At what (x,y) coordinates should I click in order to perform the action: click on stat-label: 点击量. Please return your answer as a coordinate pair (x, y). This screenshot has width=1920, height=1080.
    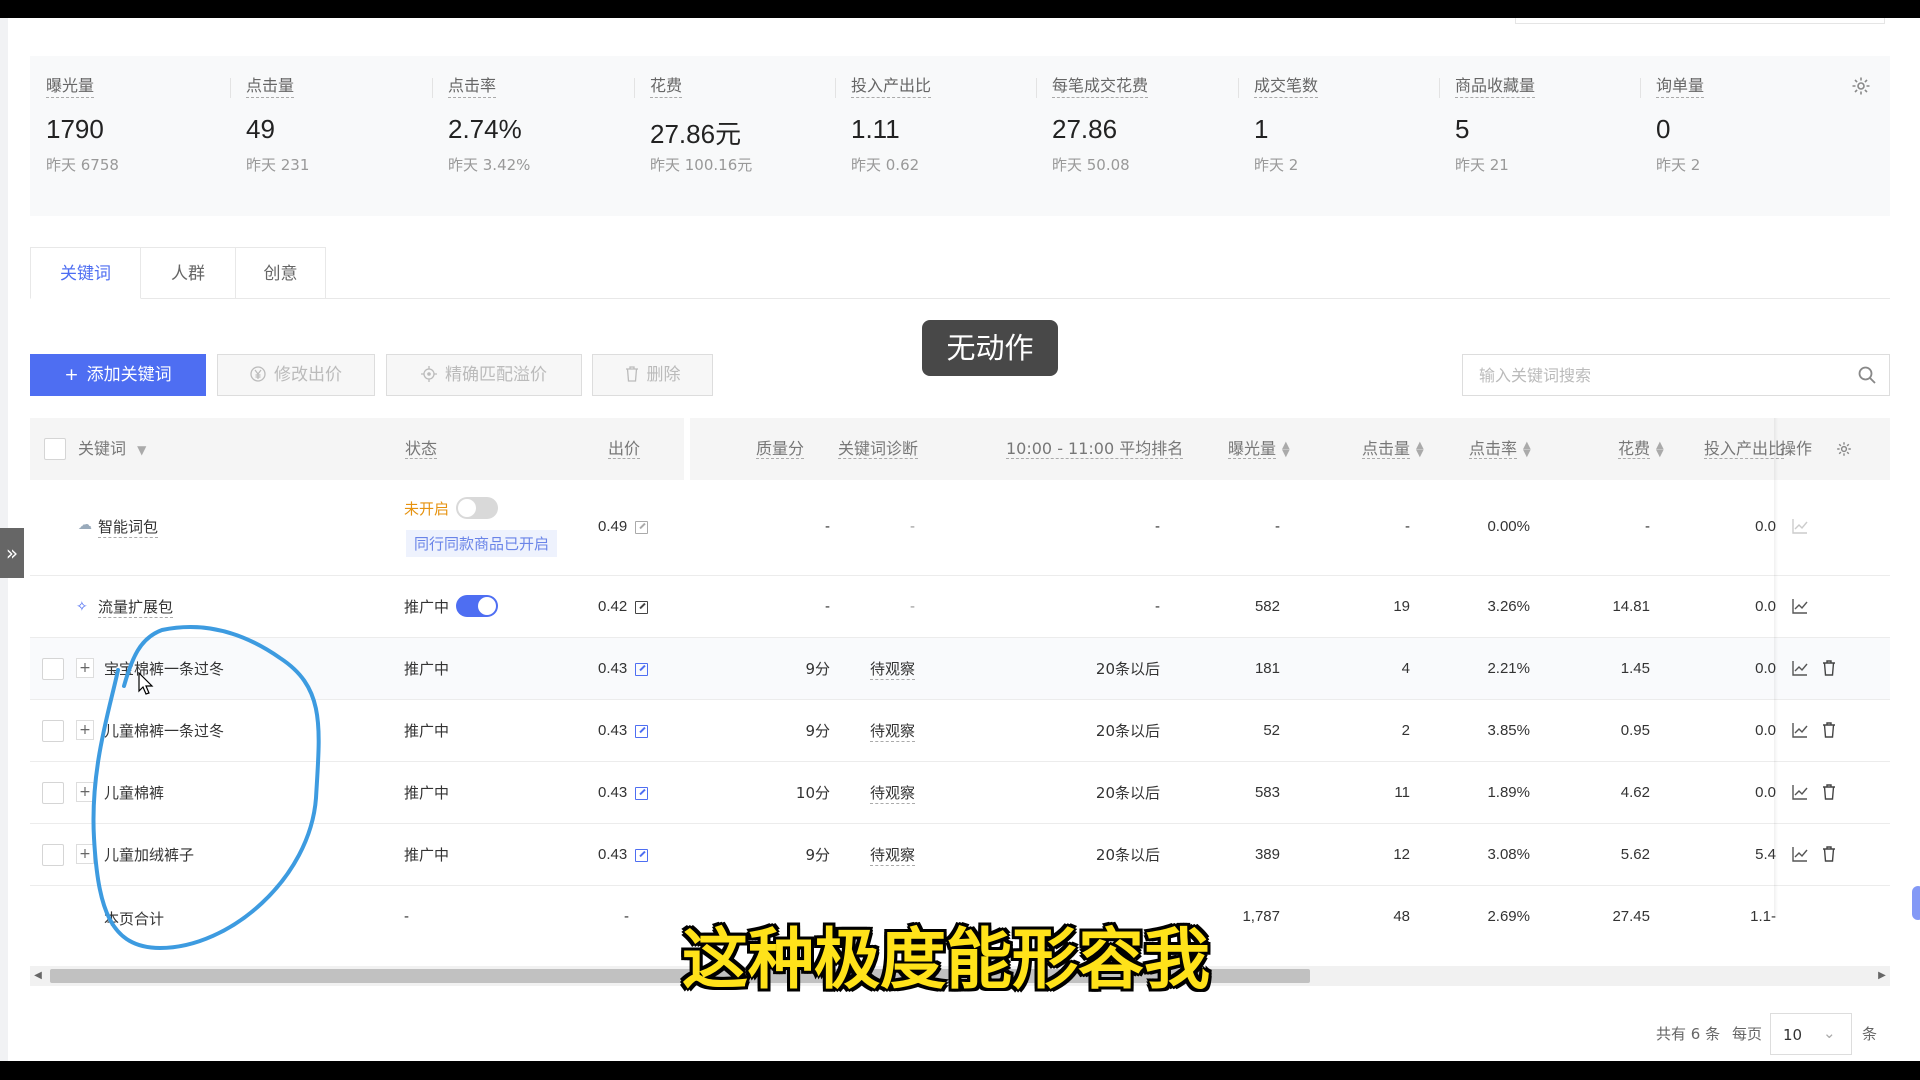
    Looking at the image, I should click on (270, 87).